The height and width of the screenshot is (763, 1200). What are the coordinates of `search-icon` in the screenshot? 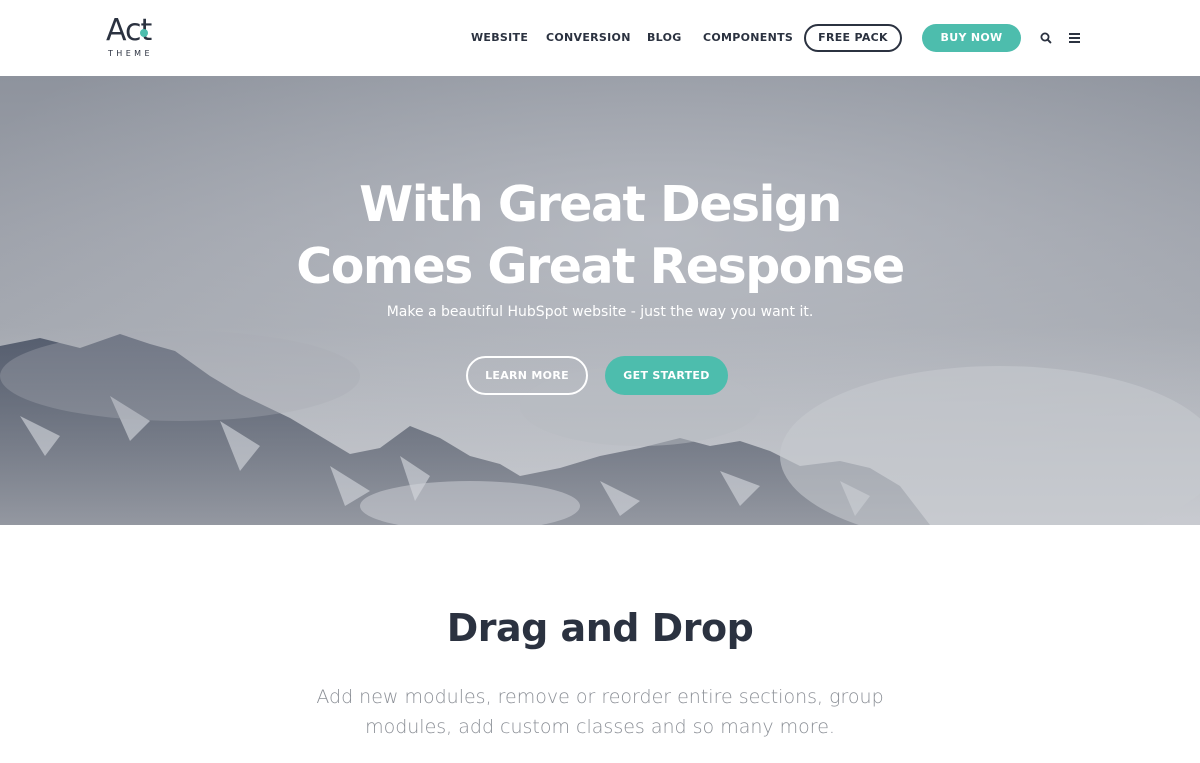 It's located at (1046, 38).